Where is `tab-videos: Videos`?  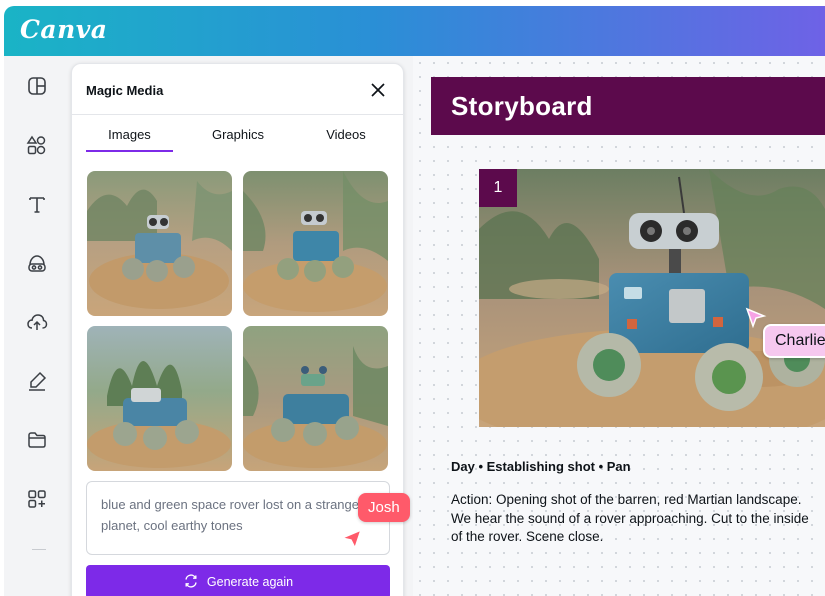
tab-videos: Videos is located at coordinates (346, 134).